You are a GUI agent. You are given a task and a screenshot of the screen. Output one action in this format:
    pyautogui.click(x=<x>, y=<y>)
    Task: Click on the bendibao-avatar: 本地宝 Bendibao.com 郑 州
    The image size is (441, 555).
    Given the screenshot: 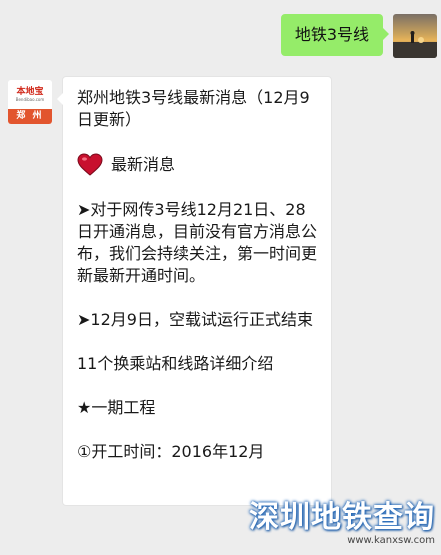 What is the action you would take?
    pyautogui.click(x=30, y=102)
    